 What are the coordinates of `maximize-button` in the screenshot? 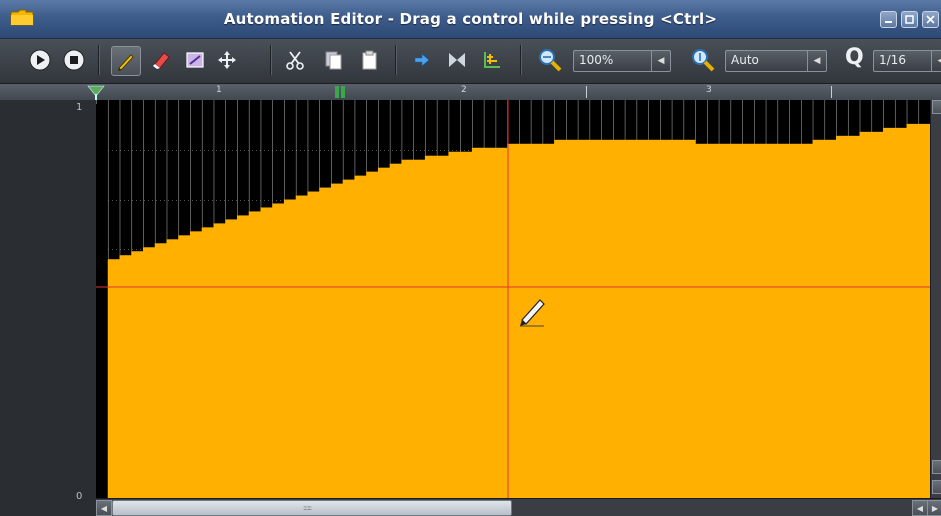 It's located at (909, 19).